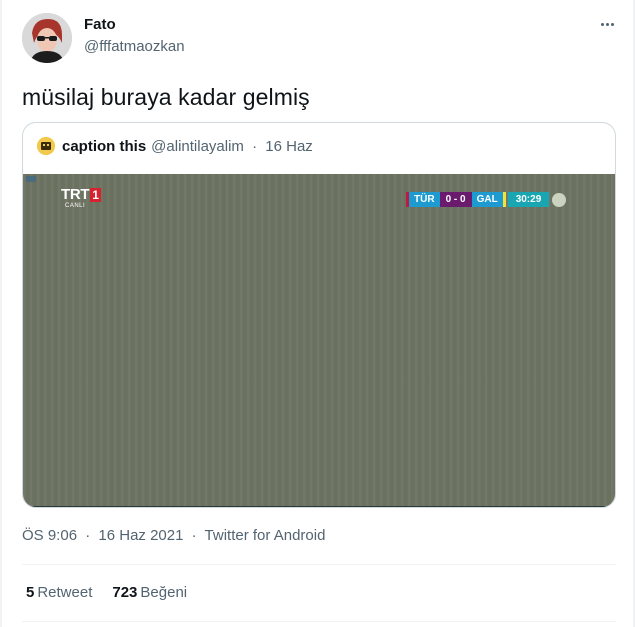 The height and width of the screenshot is (627, 635). What do you see at coordinates (164, 592) in the screenshot?
I see `like-count-label: Beğeni` at bounding box center [164, 592].